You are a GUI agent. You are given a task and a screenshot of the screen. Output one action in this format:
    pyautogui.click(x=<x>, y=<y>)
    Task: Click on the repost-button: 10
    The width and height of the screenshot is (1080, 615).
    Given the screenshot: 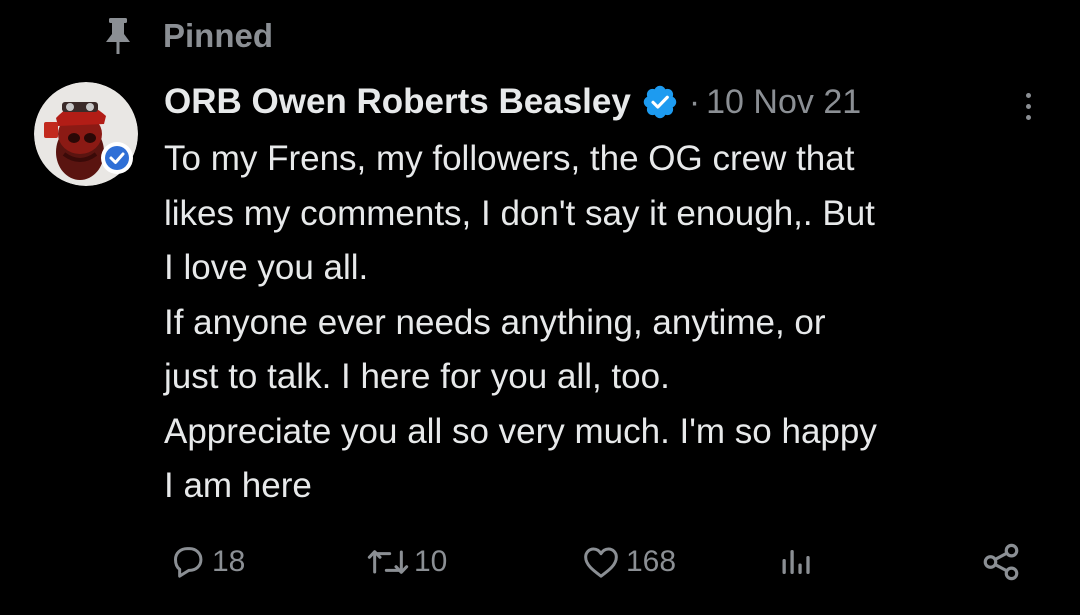 What is the action you would take?
    pyautogui.click(x=406, y=562)
    